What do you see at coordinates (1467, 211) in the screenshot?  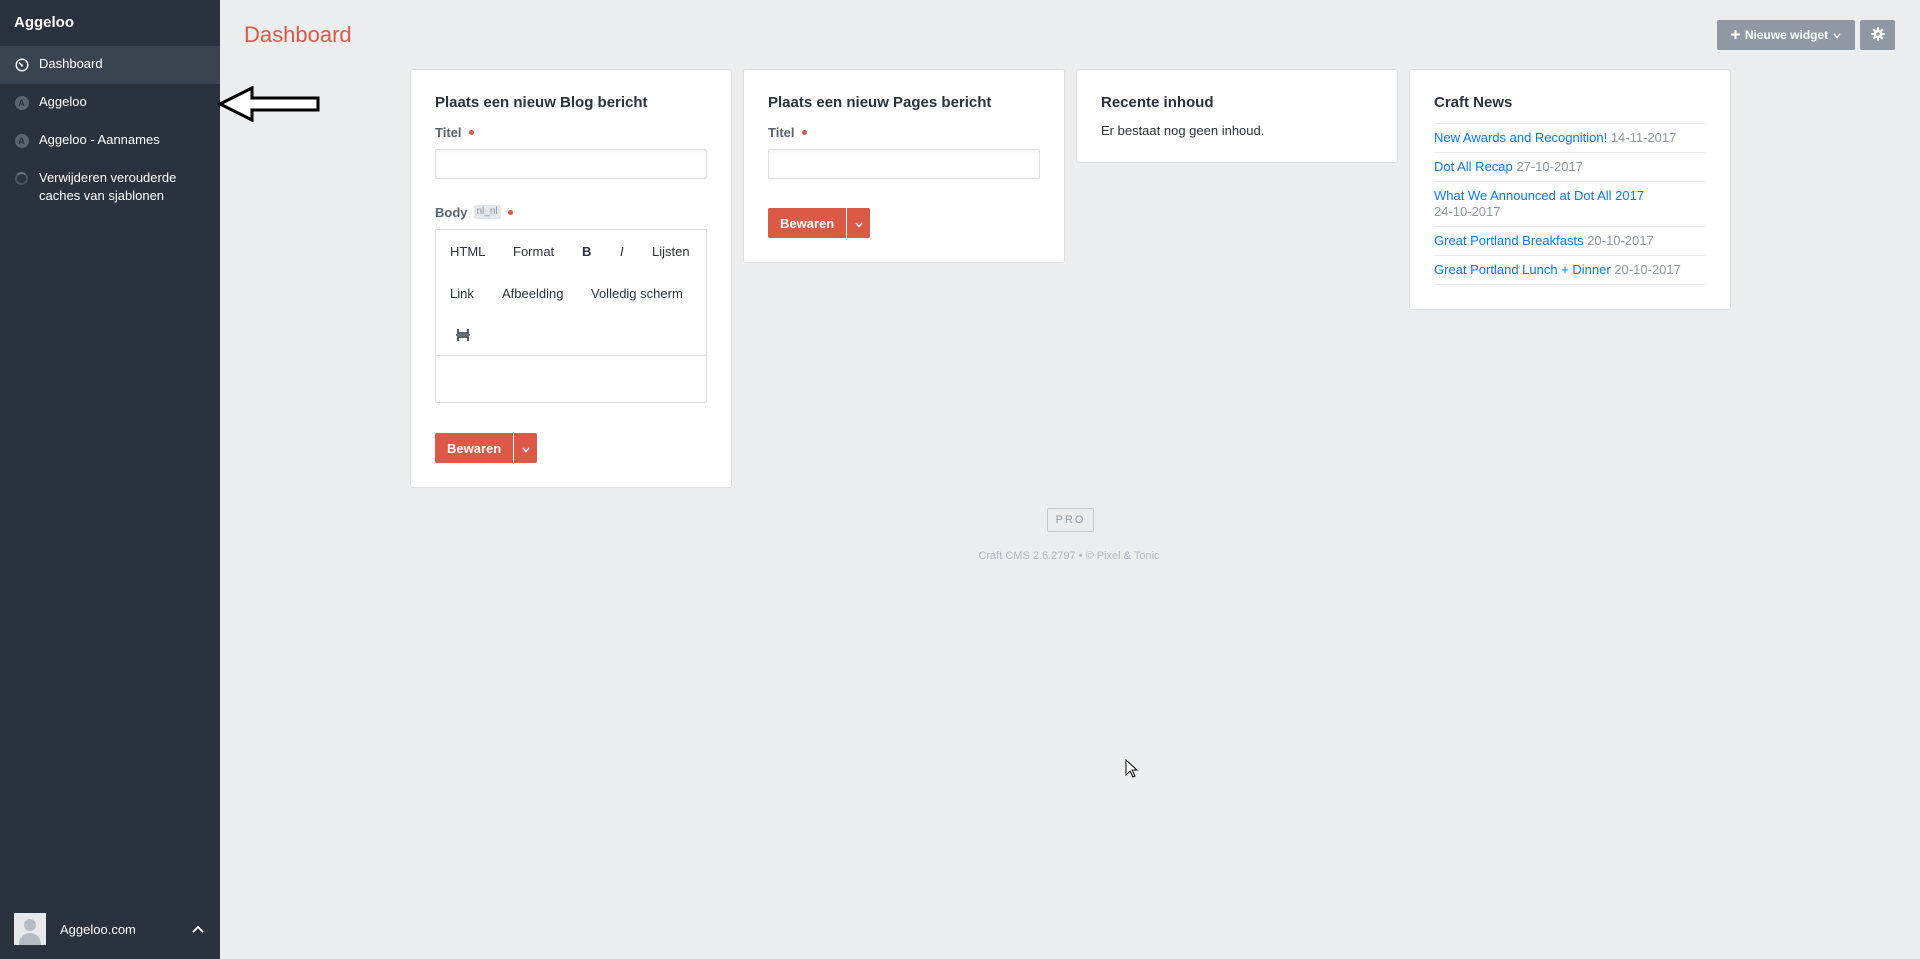 I see `news-date: 24-10-2017` at bounding box center [1467, 211].